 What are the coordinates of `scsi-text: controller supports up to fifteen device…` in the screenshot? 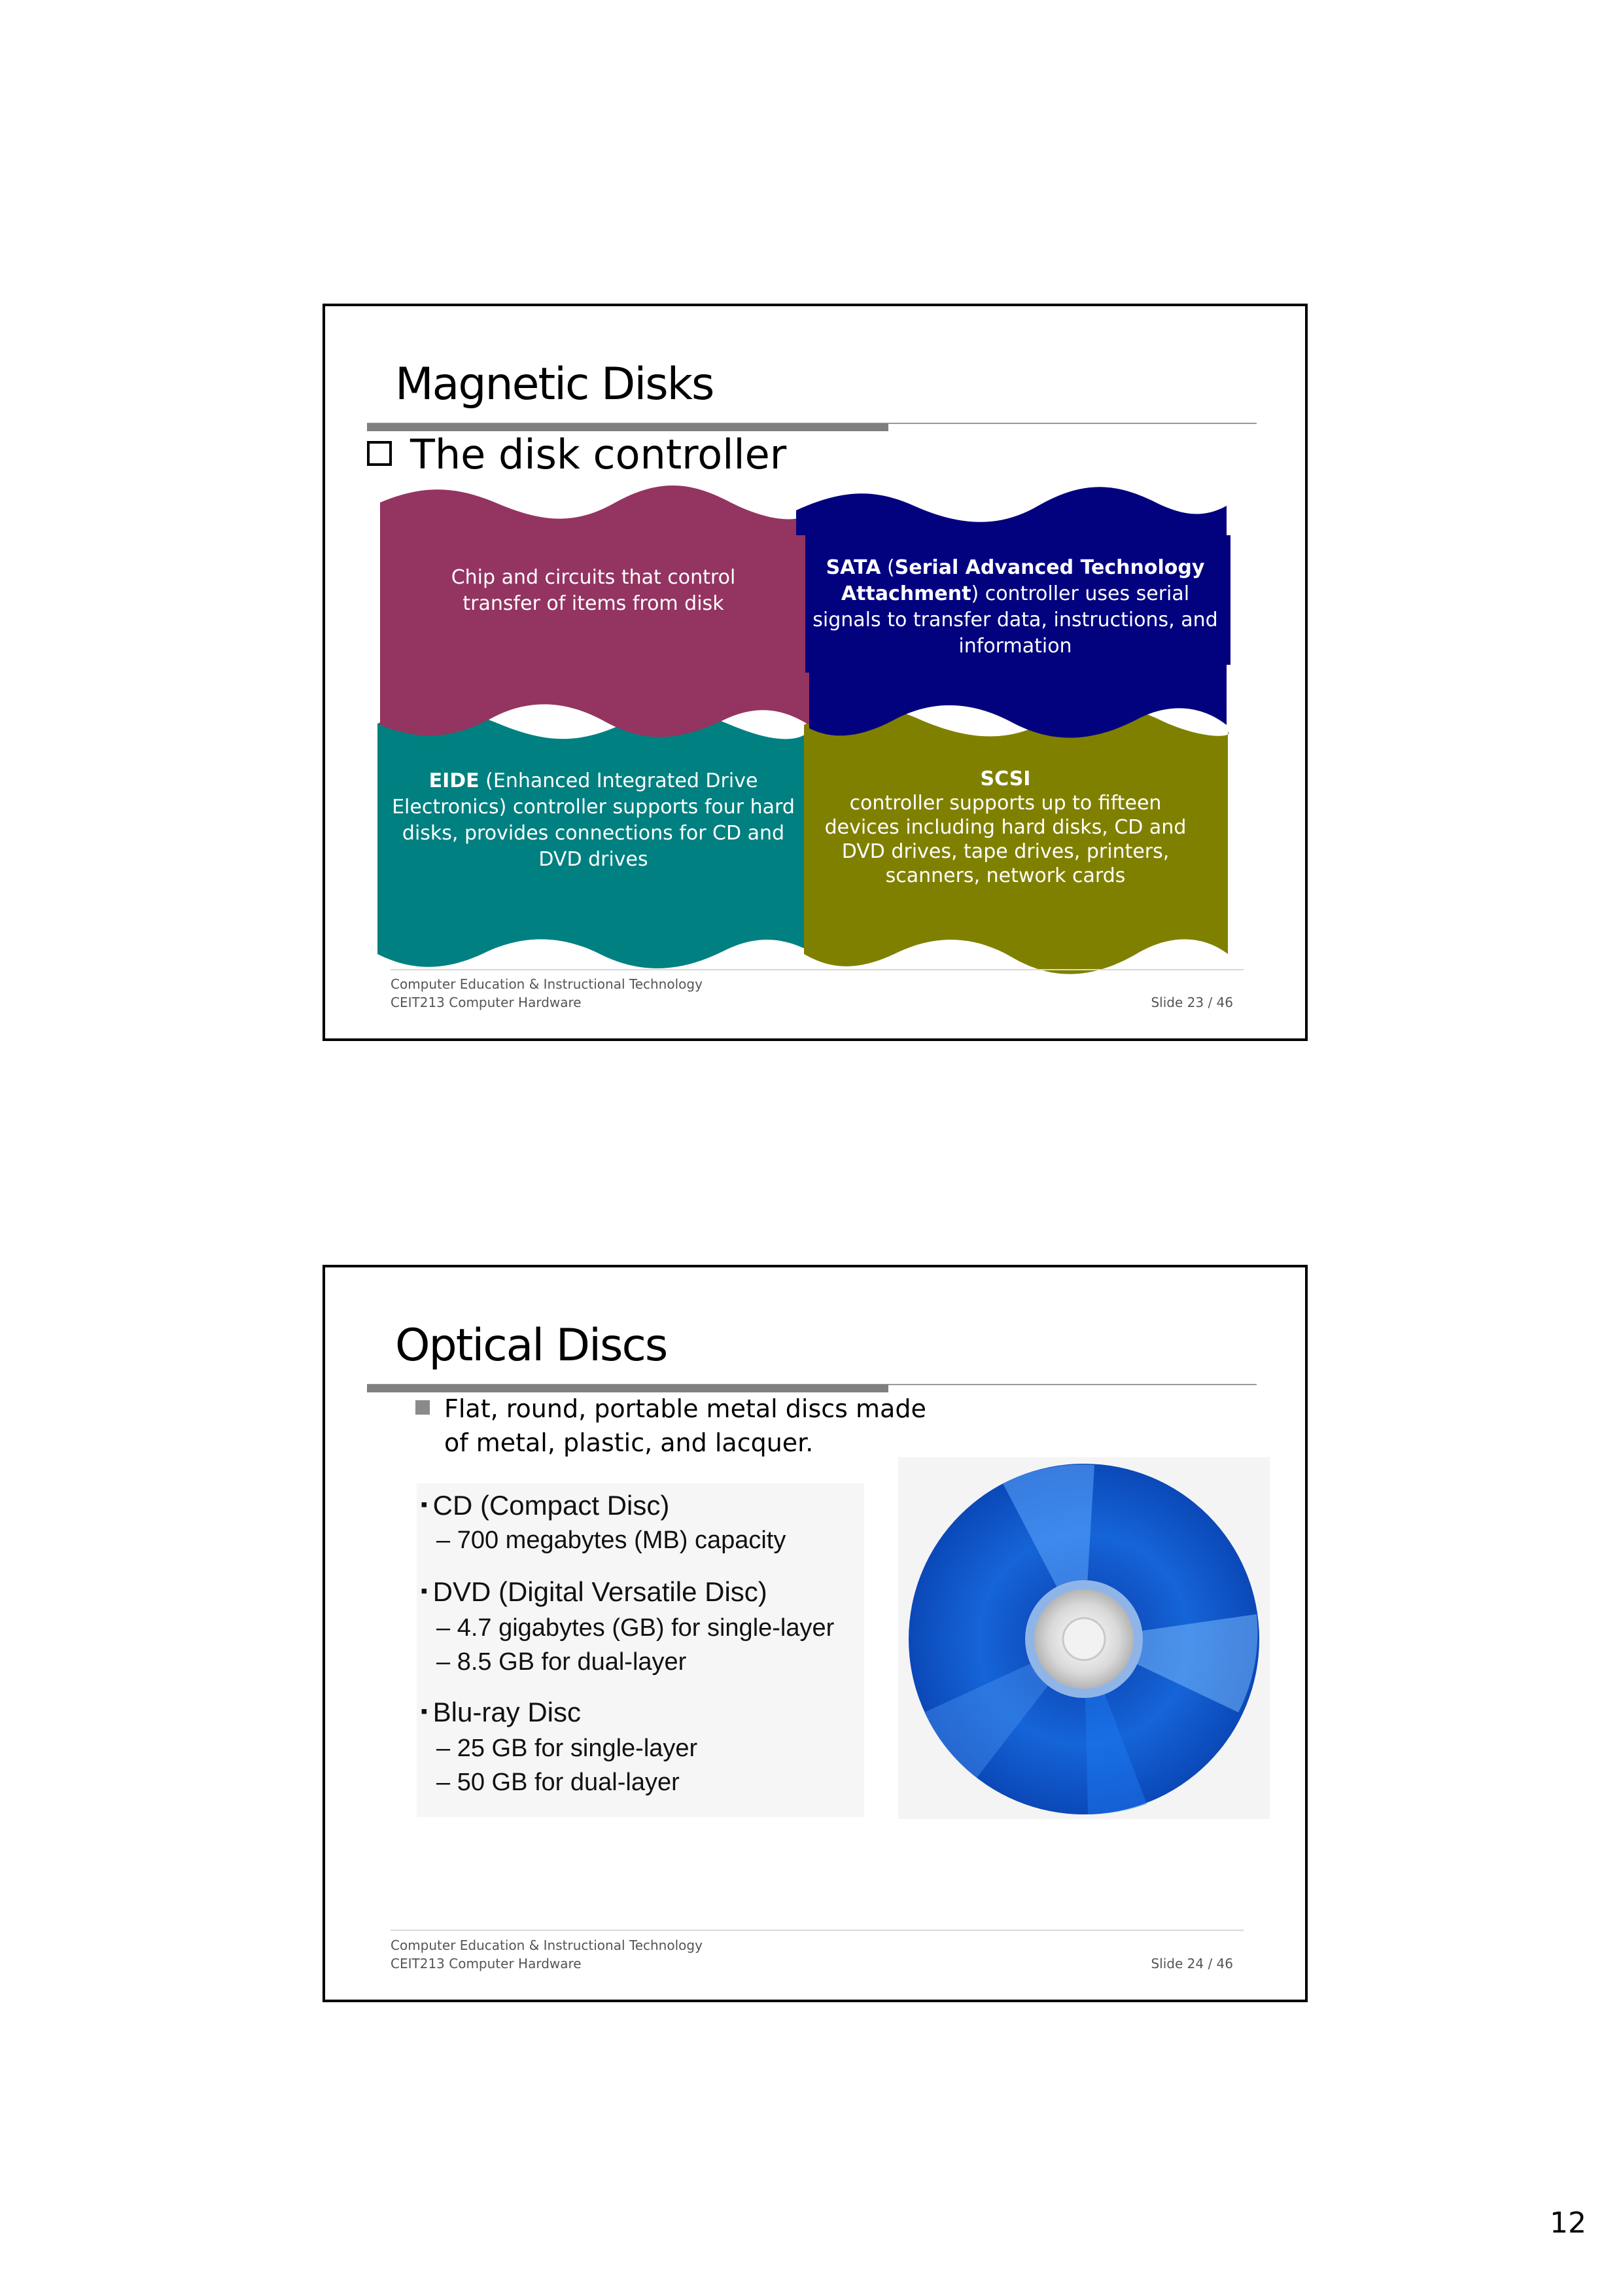 It's located at (1006, 840).